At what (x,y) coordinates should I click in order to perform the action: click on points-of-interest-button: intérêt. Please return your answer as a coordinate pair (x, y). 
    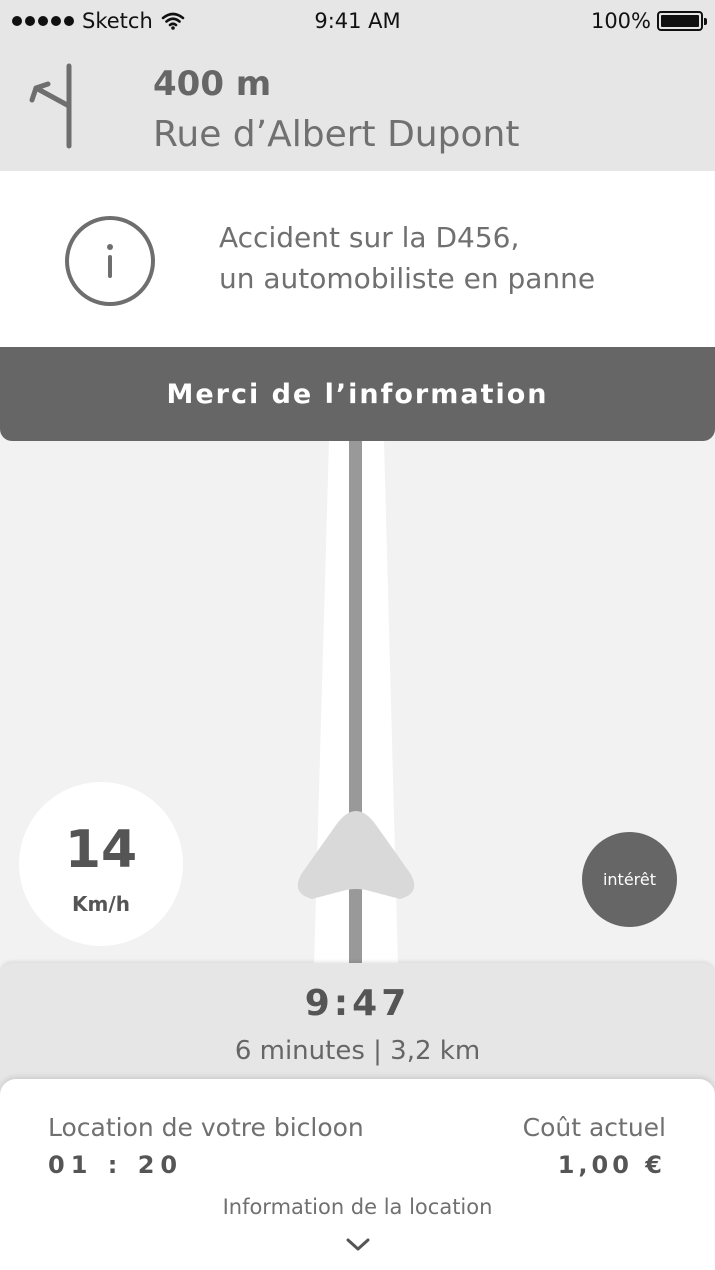
    Looking at the image, I should click on (629, 879).